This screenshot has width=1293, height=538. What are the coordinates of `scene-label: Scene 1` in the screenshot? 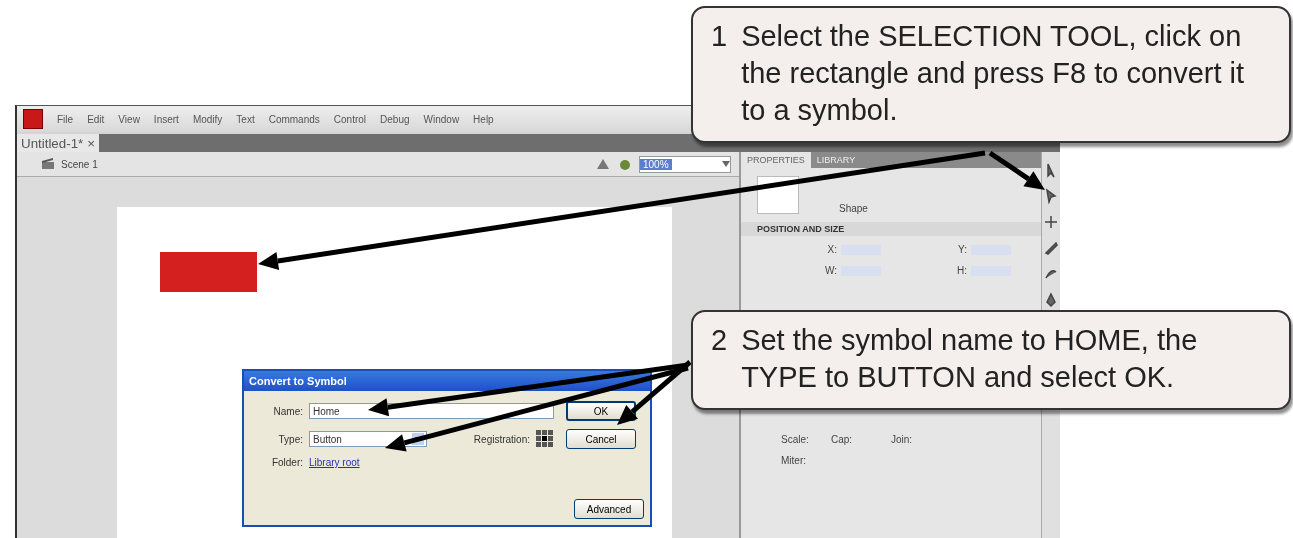 It's located at (79, 164).